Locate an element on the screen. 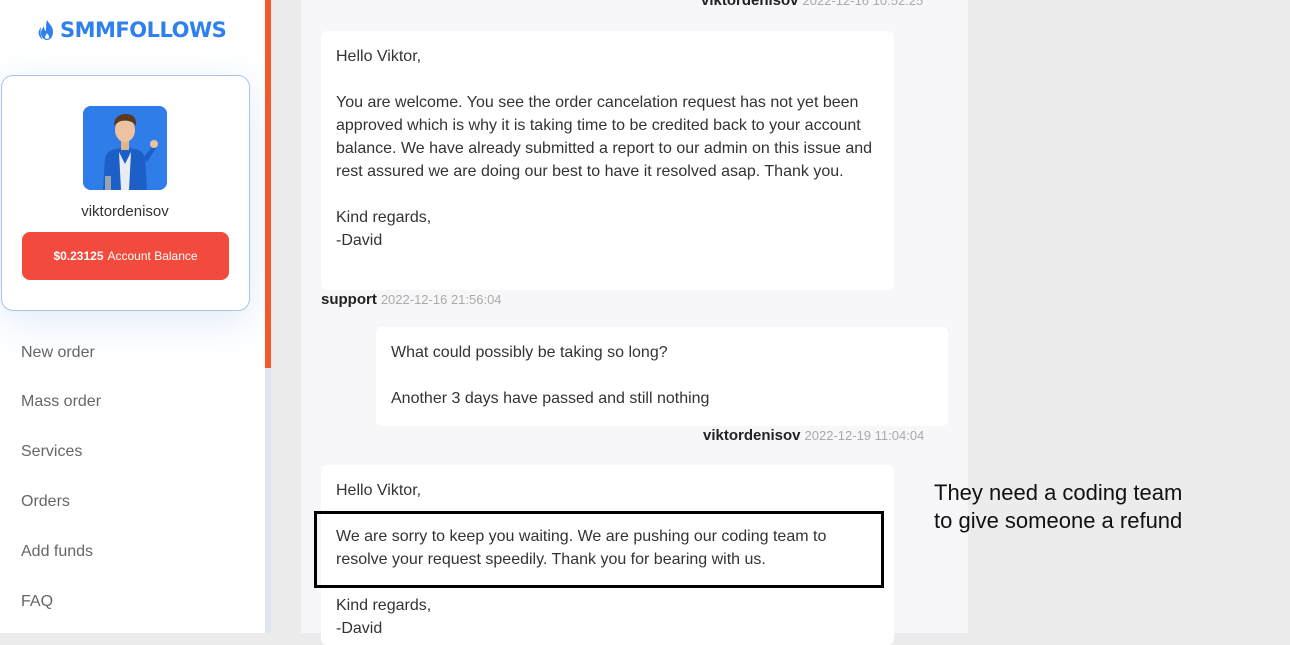  message-meta-support: support 2022-12-16 21:56:04 is located at coordinates (411, 299).